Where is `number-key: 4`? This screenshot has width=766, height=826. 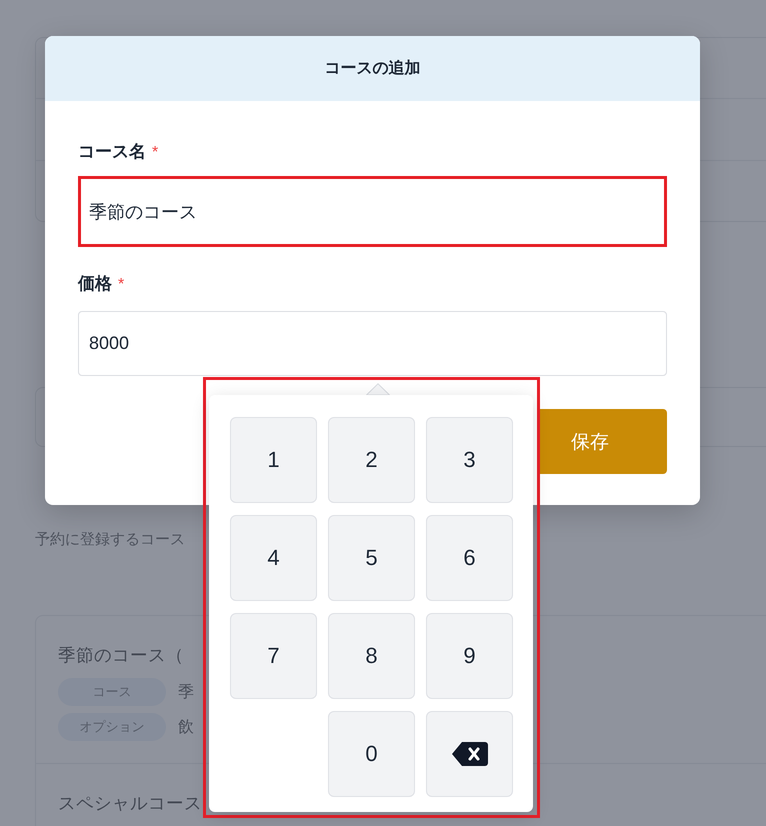 number-key: 4 is located at coordinates (273, 558).